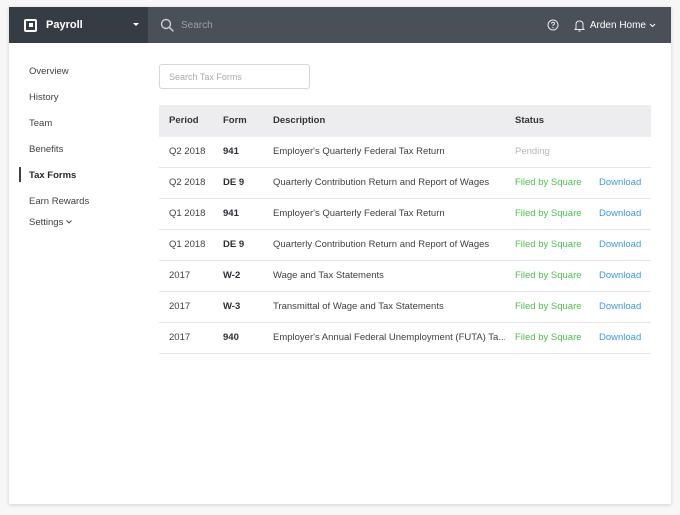 Image resolution: width=680 pixels, height=515 pixels. Describe the element at coordinates (52, 175) in the screenshot. I see `sidebar-item-tax-forms: Tax Forms` at that location.